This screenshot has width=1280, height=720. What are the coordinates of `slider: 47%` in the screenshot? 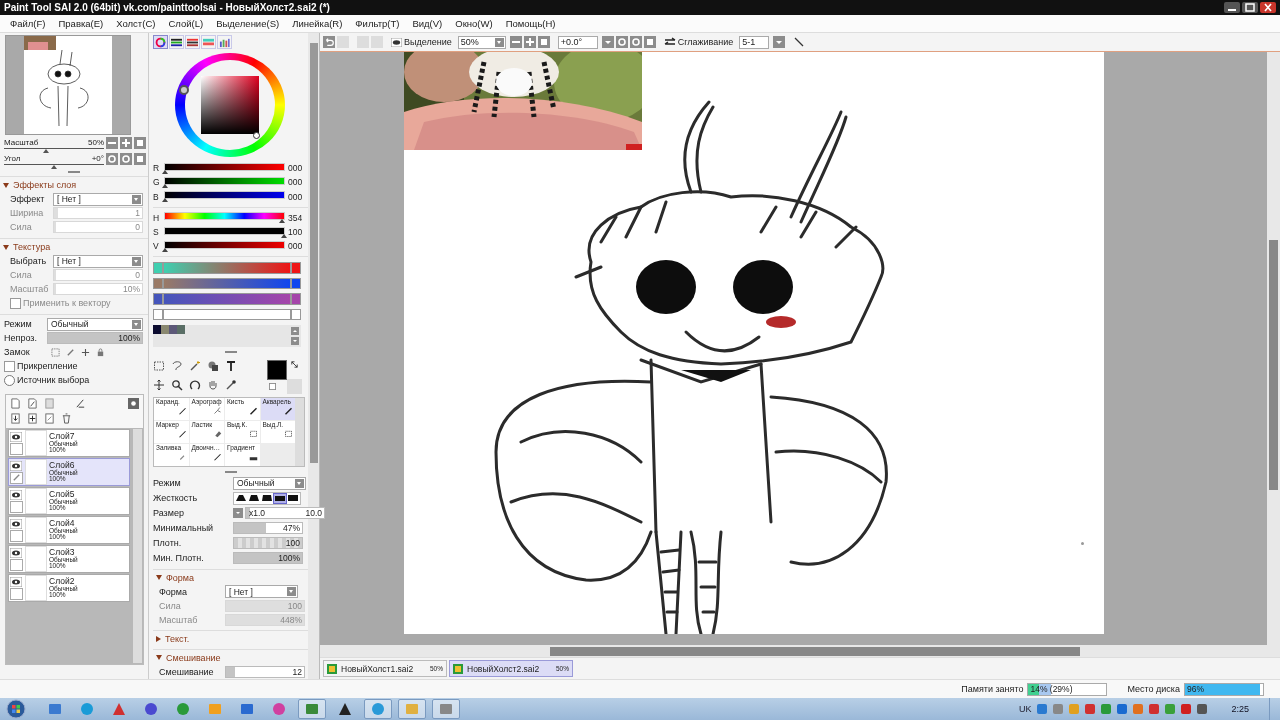 It's located at (268, 528).